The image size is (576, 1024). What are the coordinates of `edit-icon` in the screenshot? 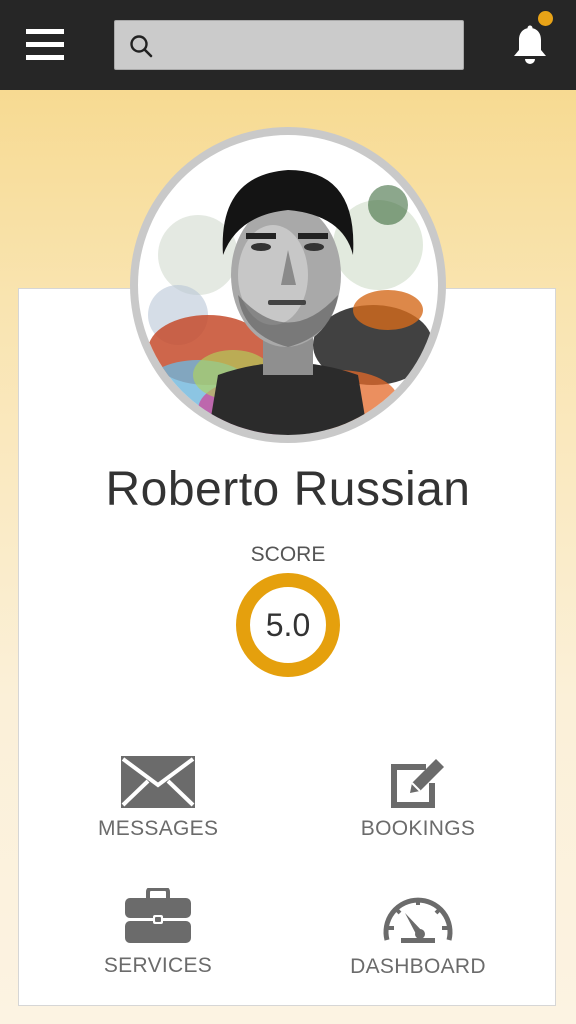 It's located at (417, 783).